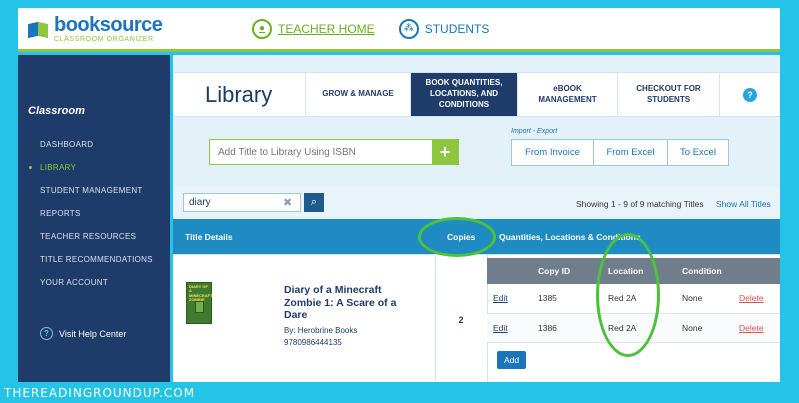  What do you see at coordinates (209, 237) in the screenshot?
I see `header-title-details: Title Details` at bounding box center [209, 237].